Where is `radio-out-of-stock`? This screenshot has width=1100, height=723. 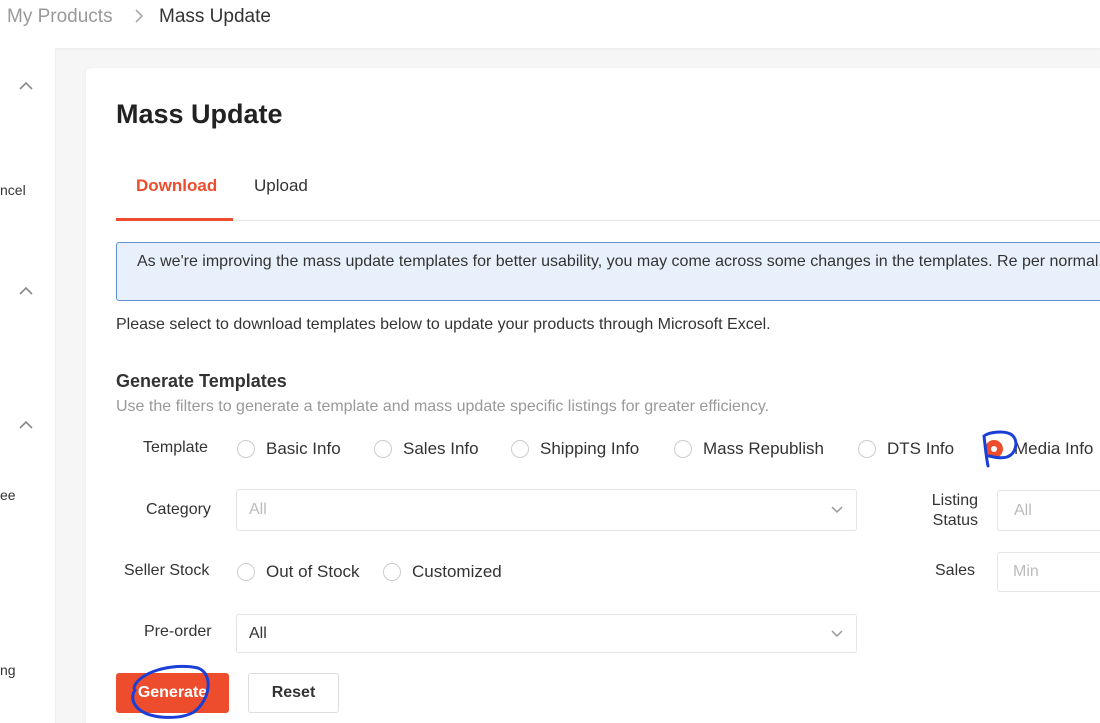 radio-out-of-stock is located at coordinates (246, 572).